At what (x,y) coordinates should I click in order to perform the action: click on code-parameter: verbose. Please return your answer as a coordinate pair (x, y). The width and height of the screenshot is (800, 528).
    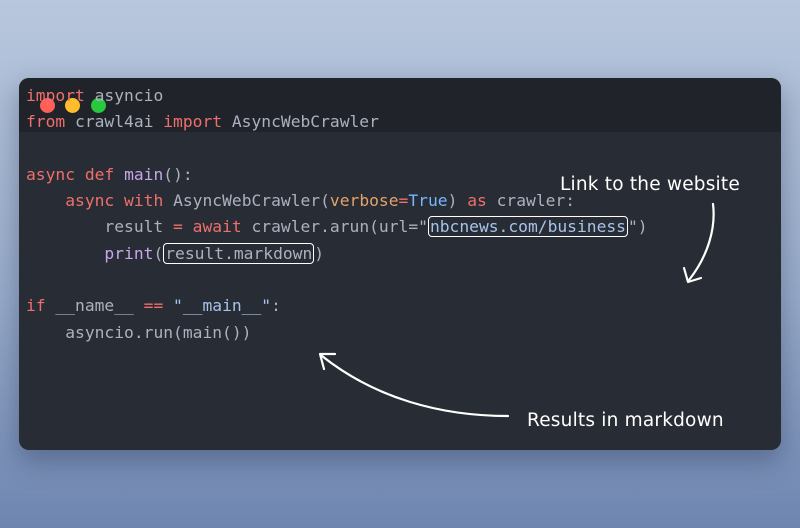
    Looking at the image, I should click on (364, 201).